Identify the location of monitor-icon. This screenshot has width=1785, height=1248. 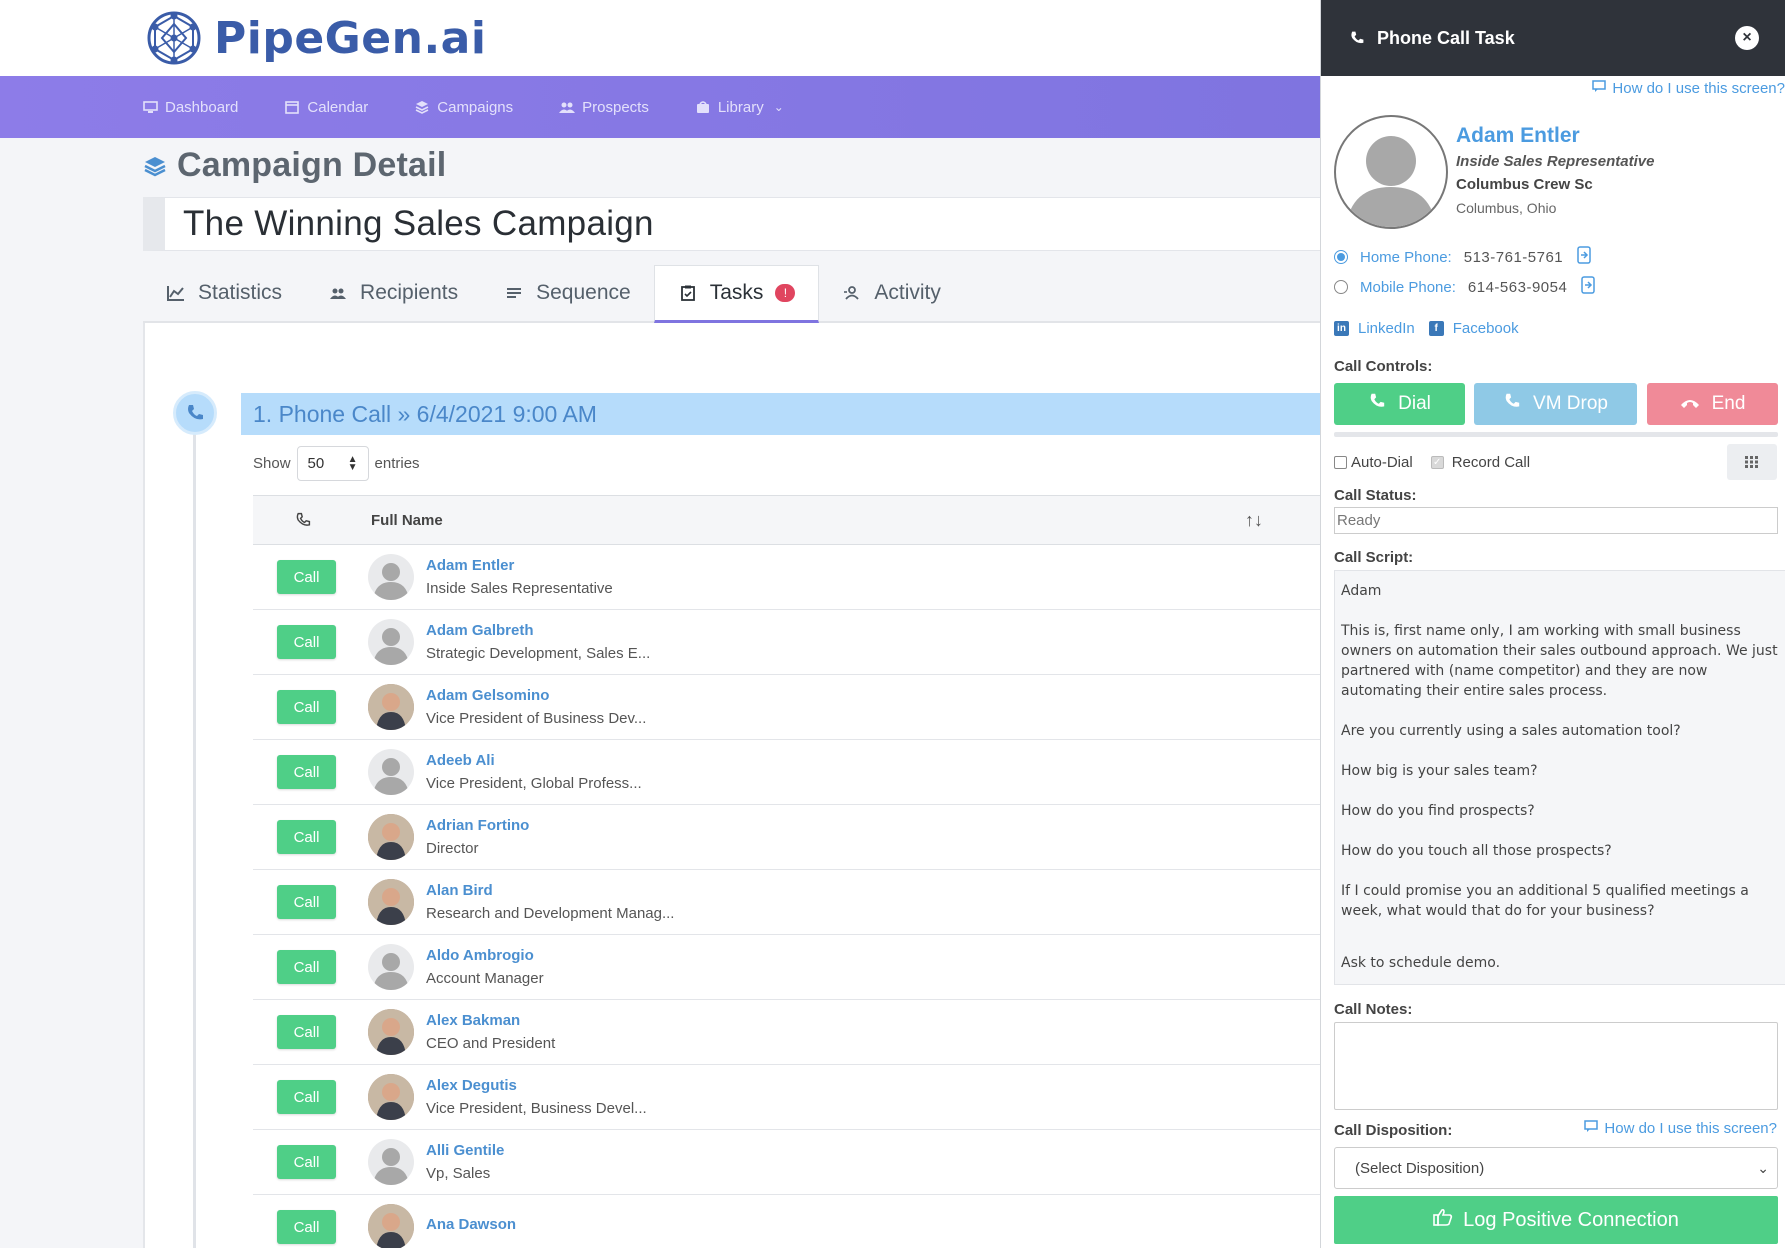
(150, 107).